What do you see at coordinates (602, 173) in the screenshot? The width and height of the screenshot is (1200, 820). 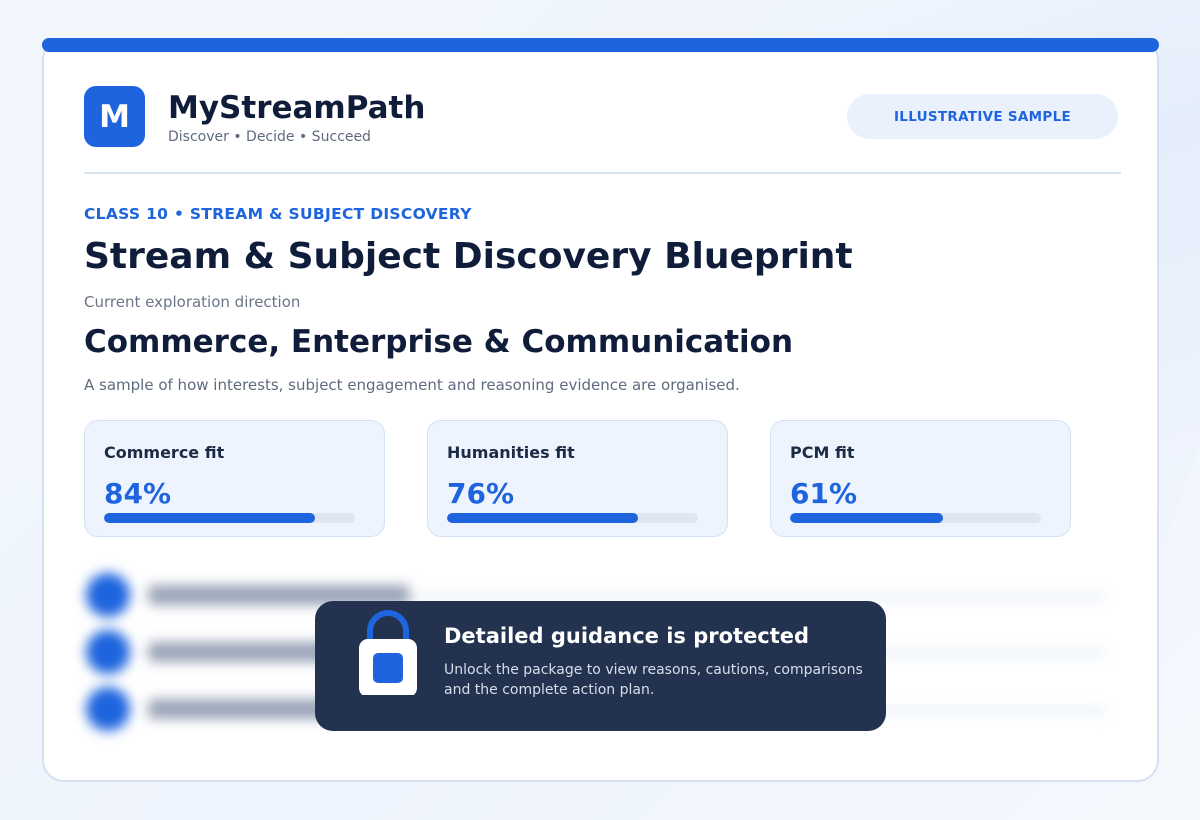 I see `header-divider` at bounding box center [602, 173].